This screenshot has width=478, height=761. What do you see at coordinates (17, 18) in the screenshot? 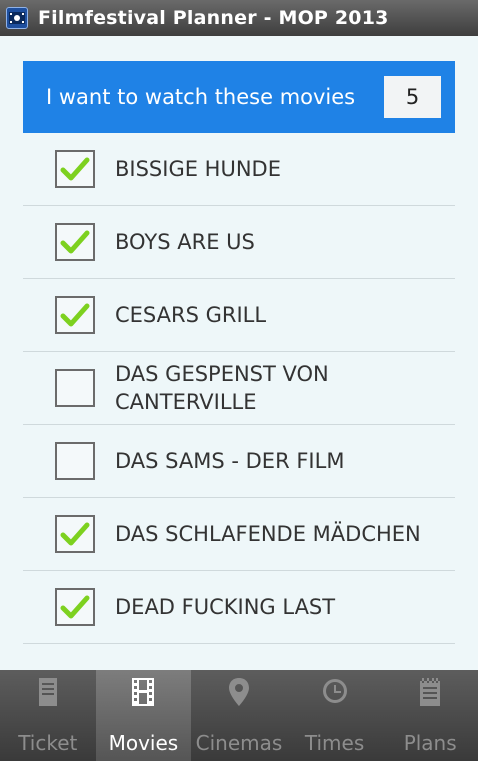
I see `app-logo-icon` at bounding box center [17, 18].